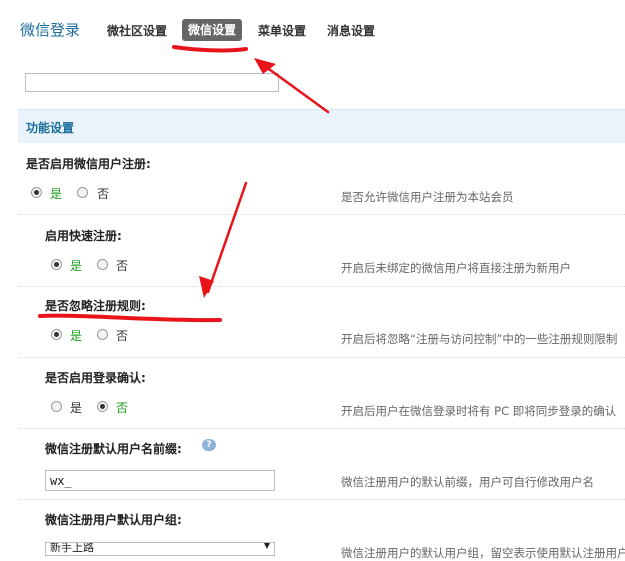 Image resolution: width=625 pixels, height=561 pixels. I want to click on annotation-underline-setting, so click(130, 318).